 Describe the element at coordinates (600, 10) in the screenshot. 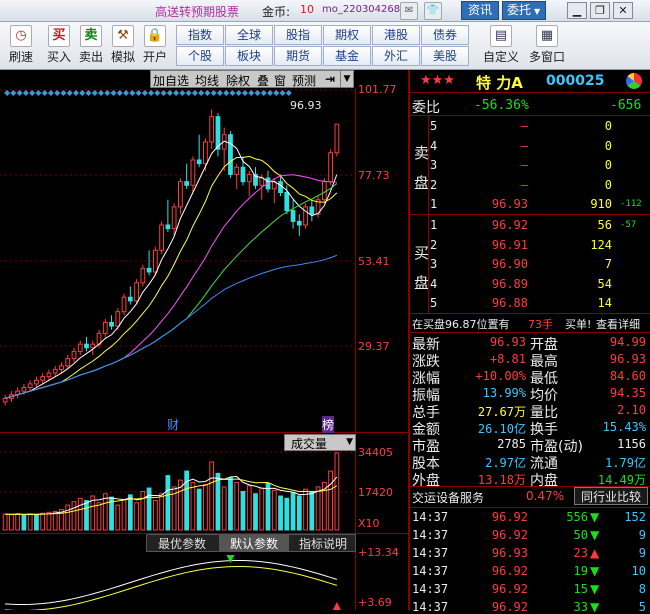

I see `restore-button: ❐` at that location.